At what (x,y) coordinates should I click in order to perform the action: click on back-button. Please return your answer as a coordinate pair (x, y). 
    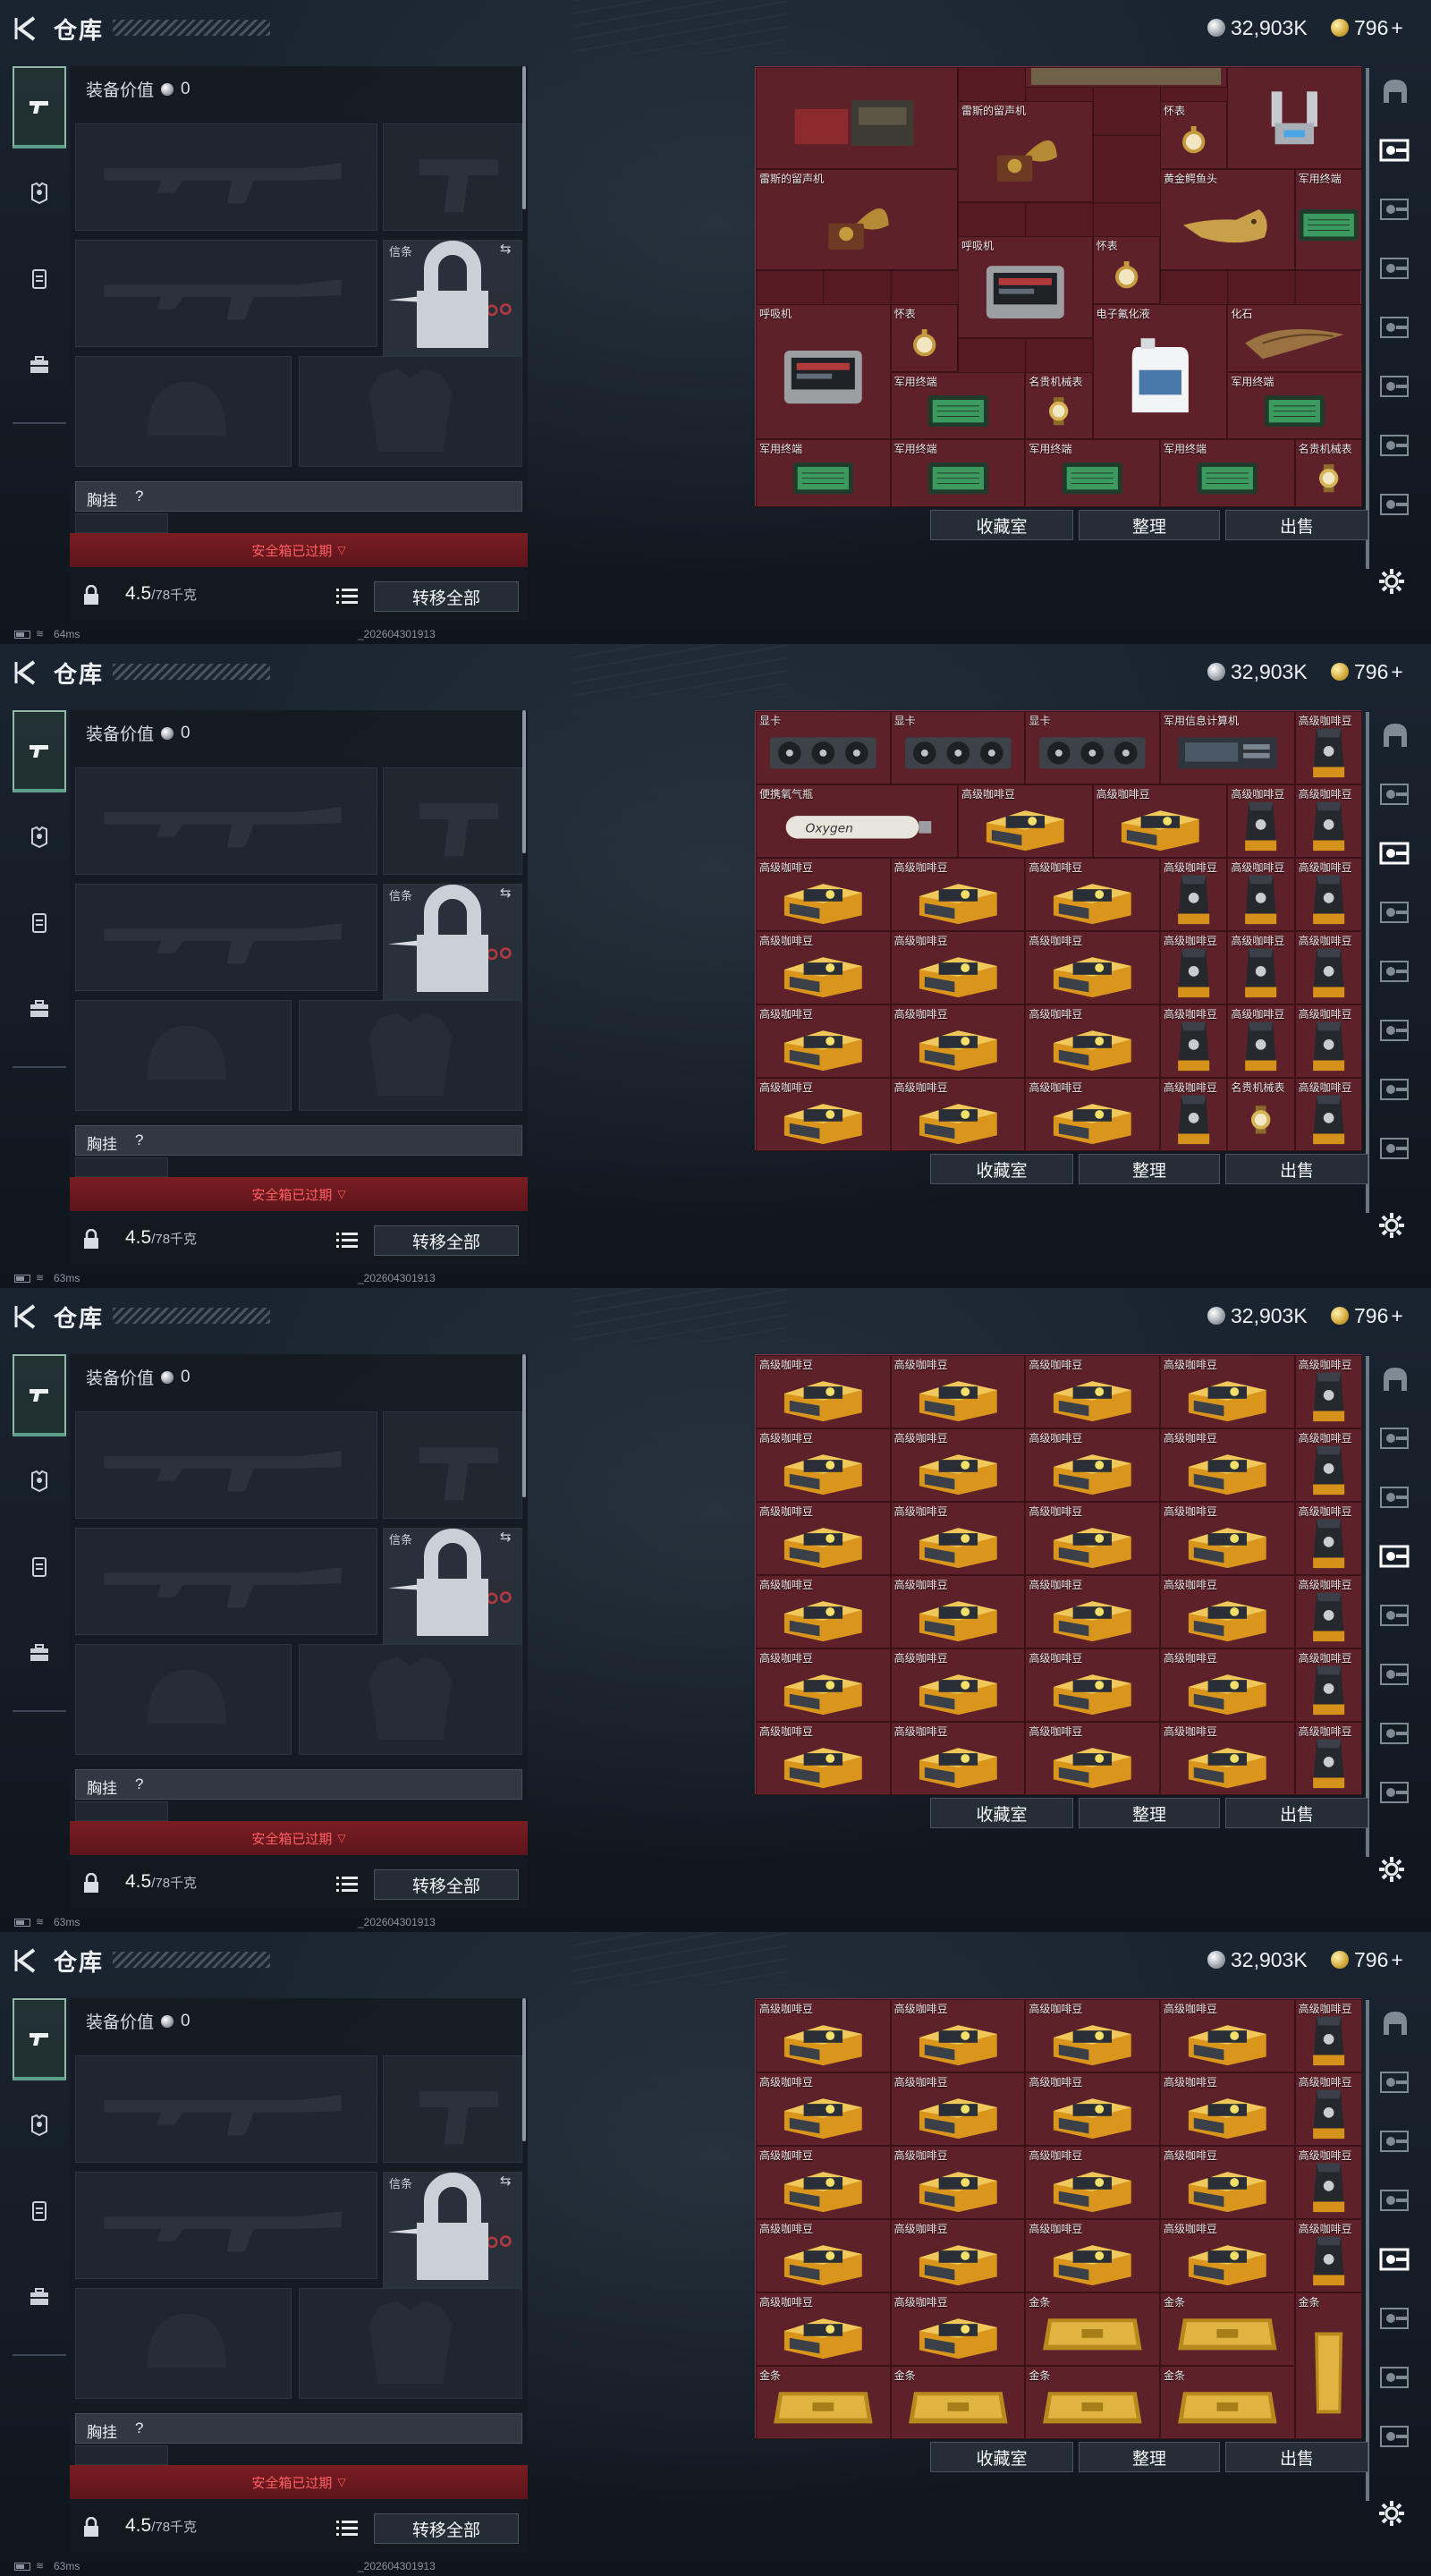
    Looking at the image, I should click on (26, 673).